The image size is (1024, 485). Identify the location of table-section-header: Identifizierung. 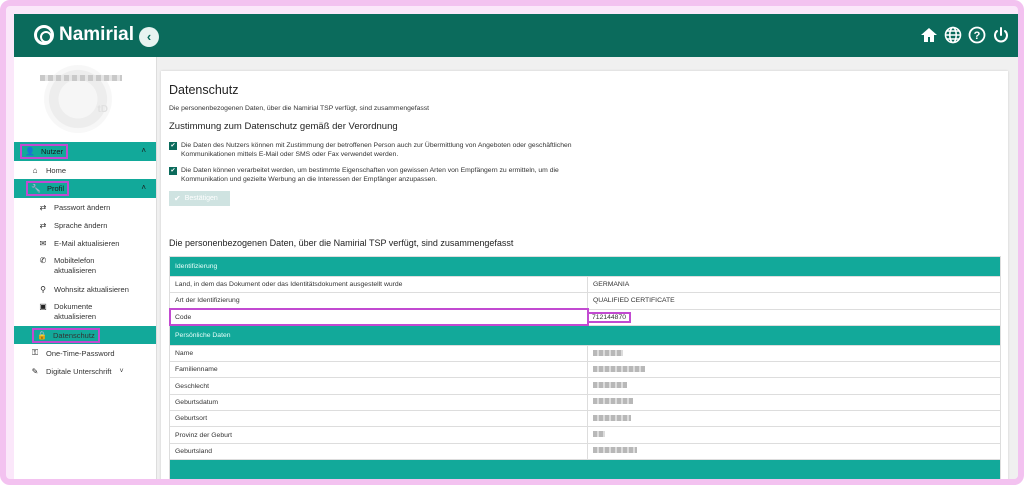
(585, 266).